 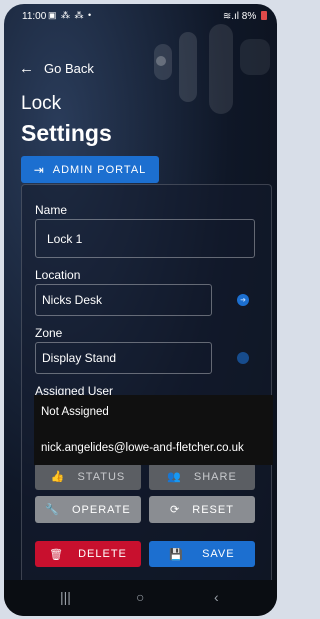 I want to click on page-title-line1: Lock, so click(x=41, y=103).